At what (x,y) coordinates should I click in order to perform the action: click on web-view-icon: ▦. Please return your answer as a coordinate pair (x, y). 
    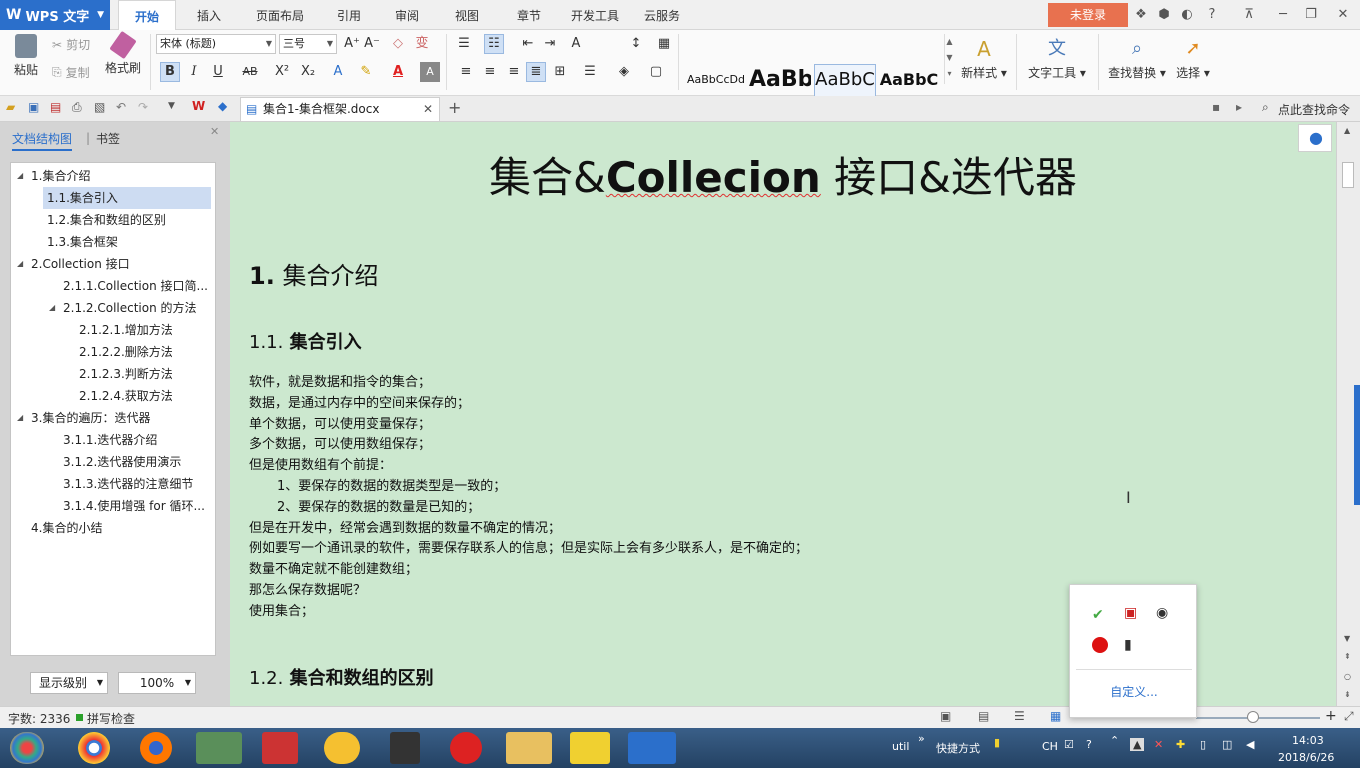
    Looking at the image, I should click on (1055, 716).